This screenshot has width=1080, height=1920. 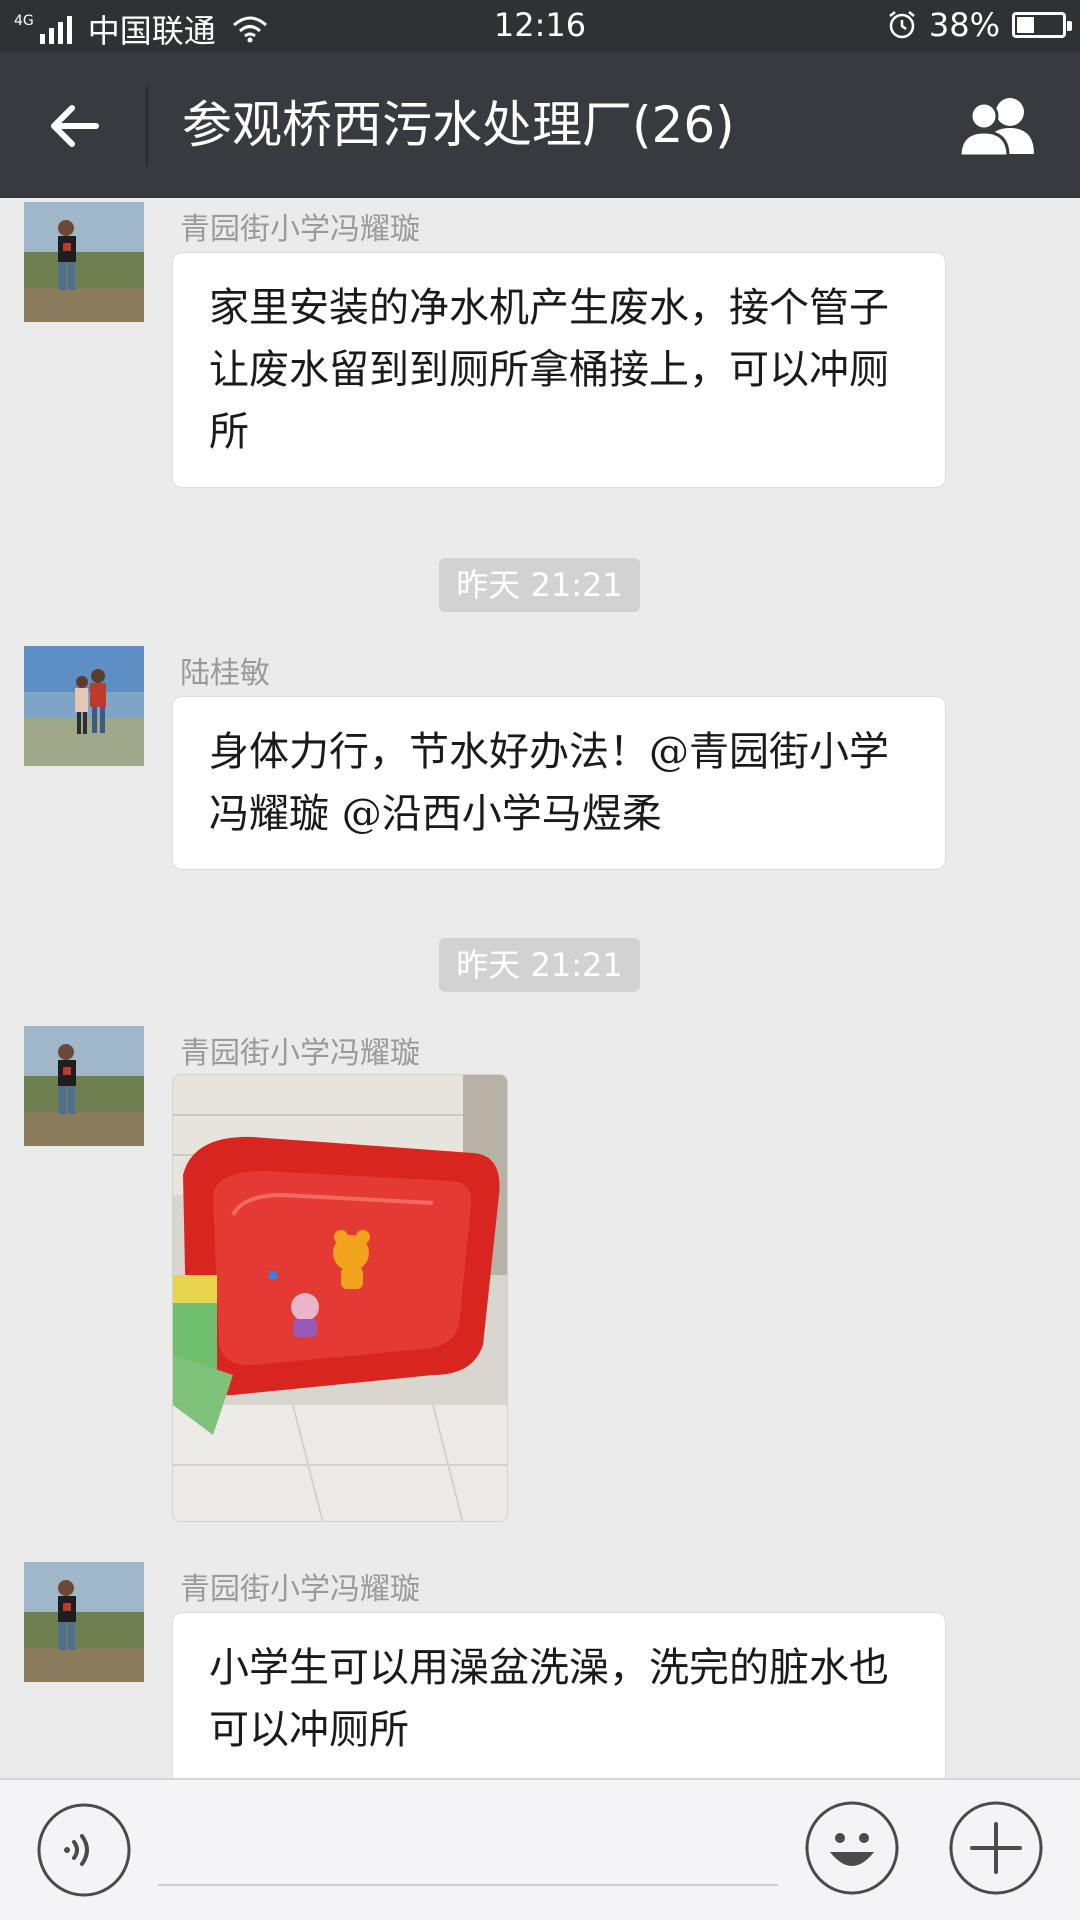 What do you see at coordinates (84, 1850) in the screenshot?
I see `voice-icon` at bounding box center [84, 1850].